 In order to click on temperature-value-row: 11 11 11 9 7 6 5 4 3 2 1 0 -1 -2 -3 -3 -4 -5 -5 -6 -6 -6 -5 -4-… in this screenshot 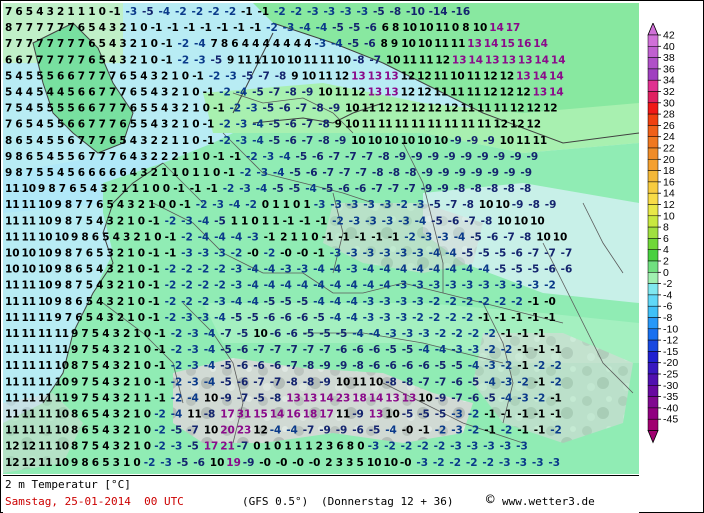, I will do `click(280, 318)`.